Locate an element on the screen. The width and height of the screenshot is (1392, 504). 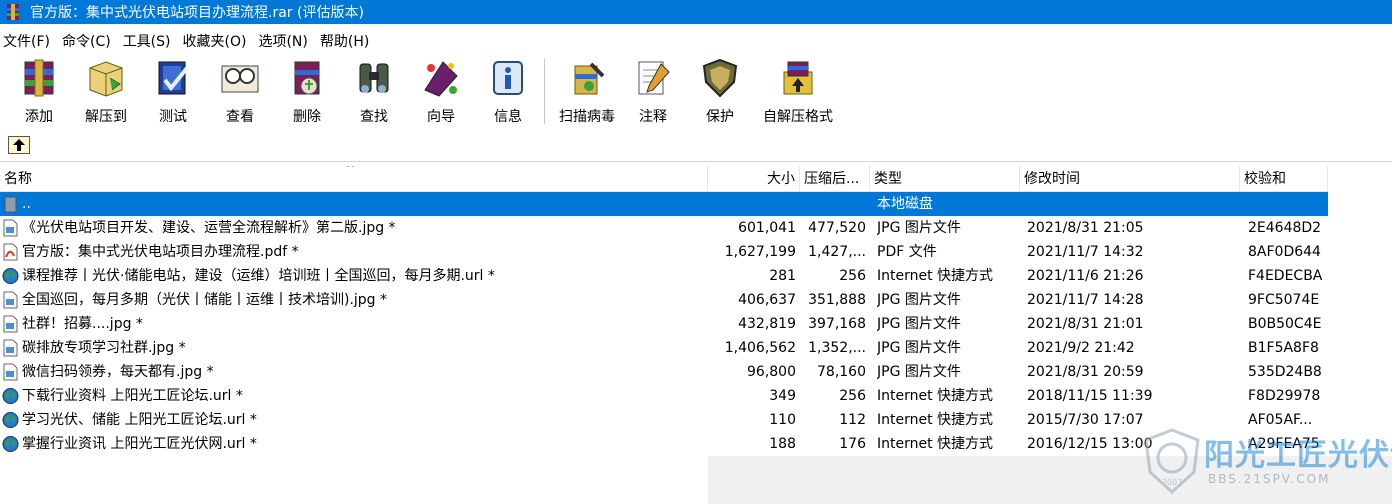
cell-name: 微信扫码领券，每天都有.jpg * is located at coordinates (118, 372).